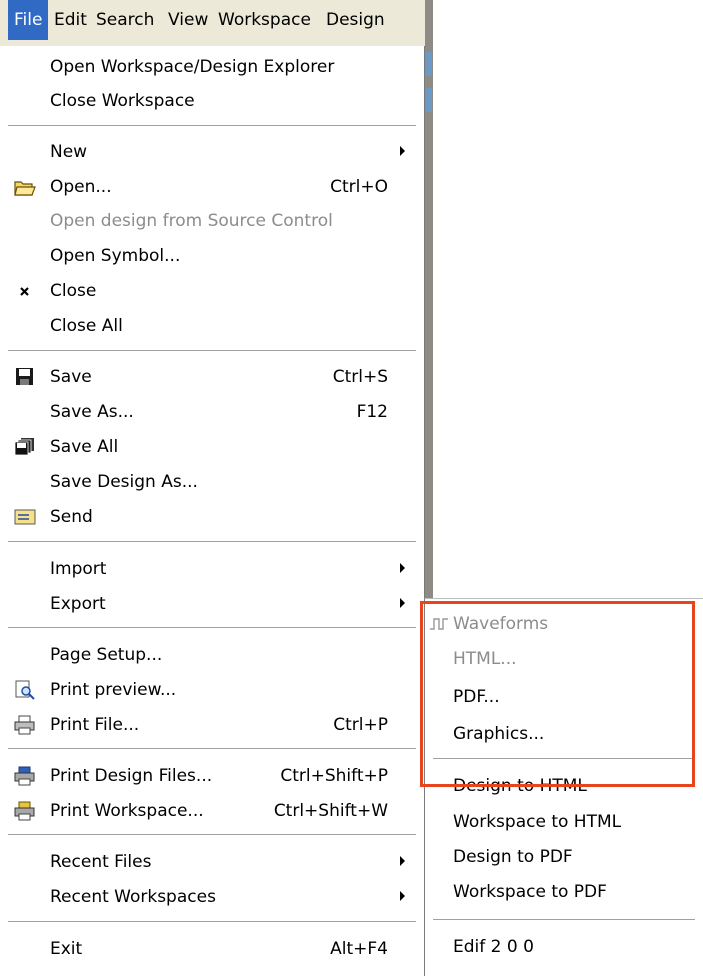 The width and height of the screenshot is (703, 976). I want to click on design-to-html-item: Design to HTML, so click(564, 786).